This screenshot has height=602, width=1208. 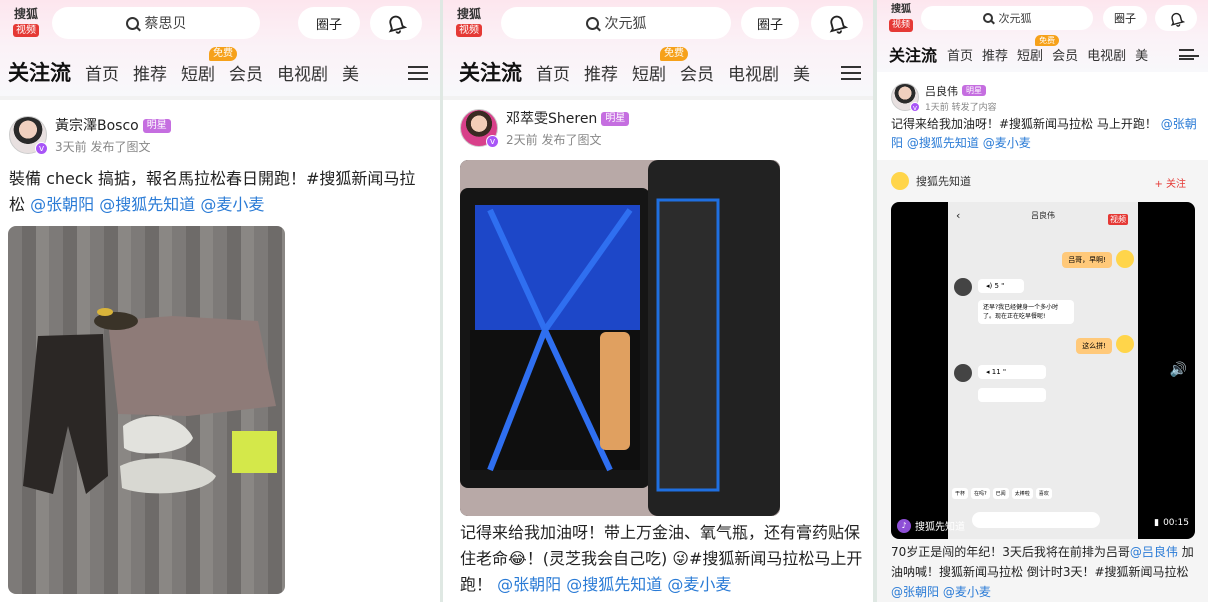 I want to click on top-bar: 搜狐 视频 蔡思贝 圈子, so click(x=220, y=24).